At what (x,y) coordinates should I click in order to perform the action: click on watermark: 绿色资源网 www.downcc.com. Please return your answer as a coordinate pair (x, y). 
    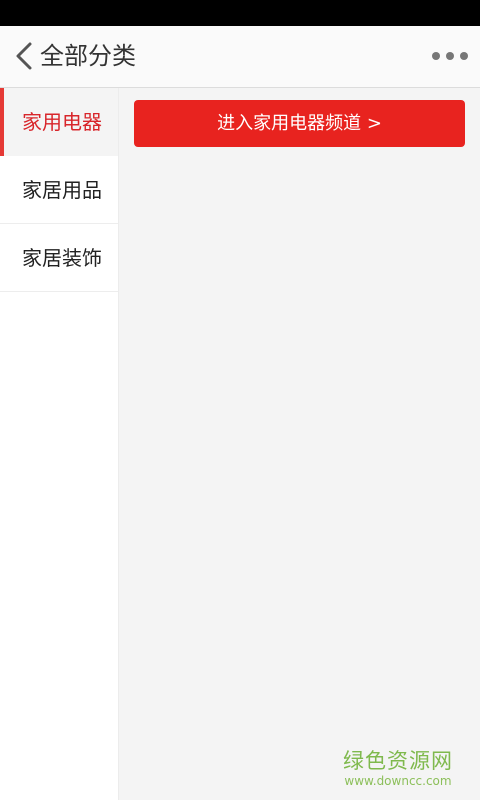
    Looking at the image, I should click on (398, 768).